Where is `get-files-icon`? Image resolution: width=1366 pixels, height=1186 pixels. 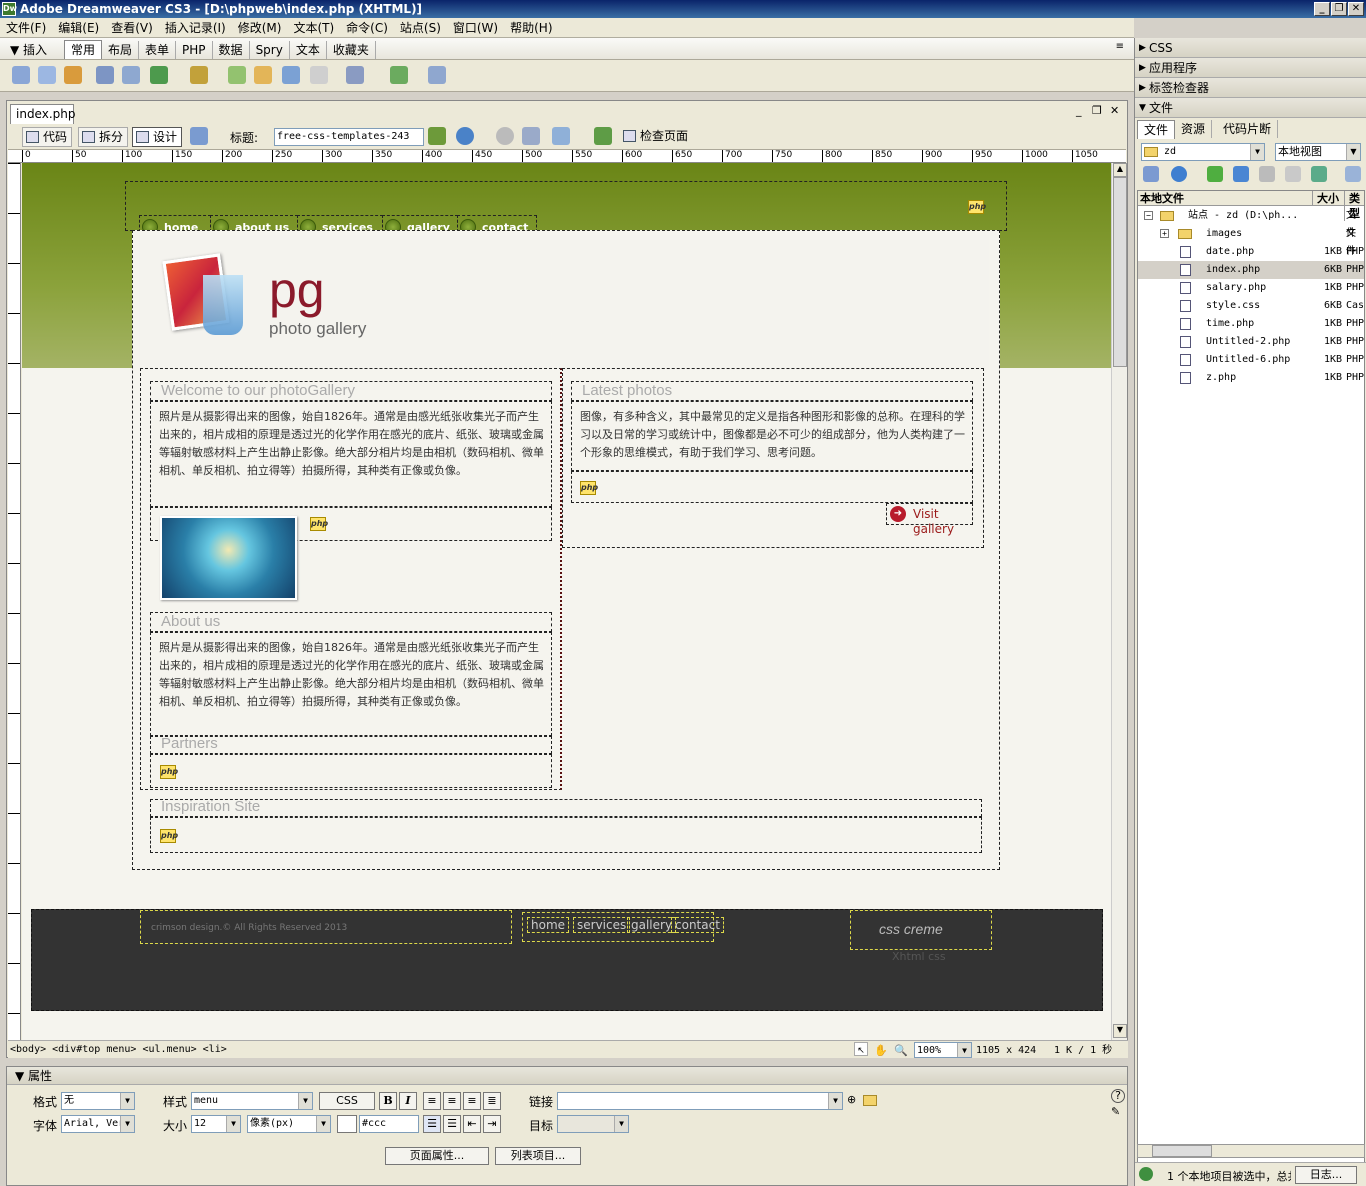
get-files-icon is located at coordinates (1215, 174).